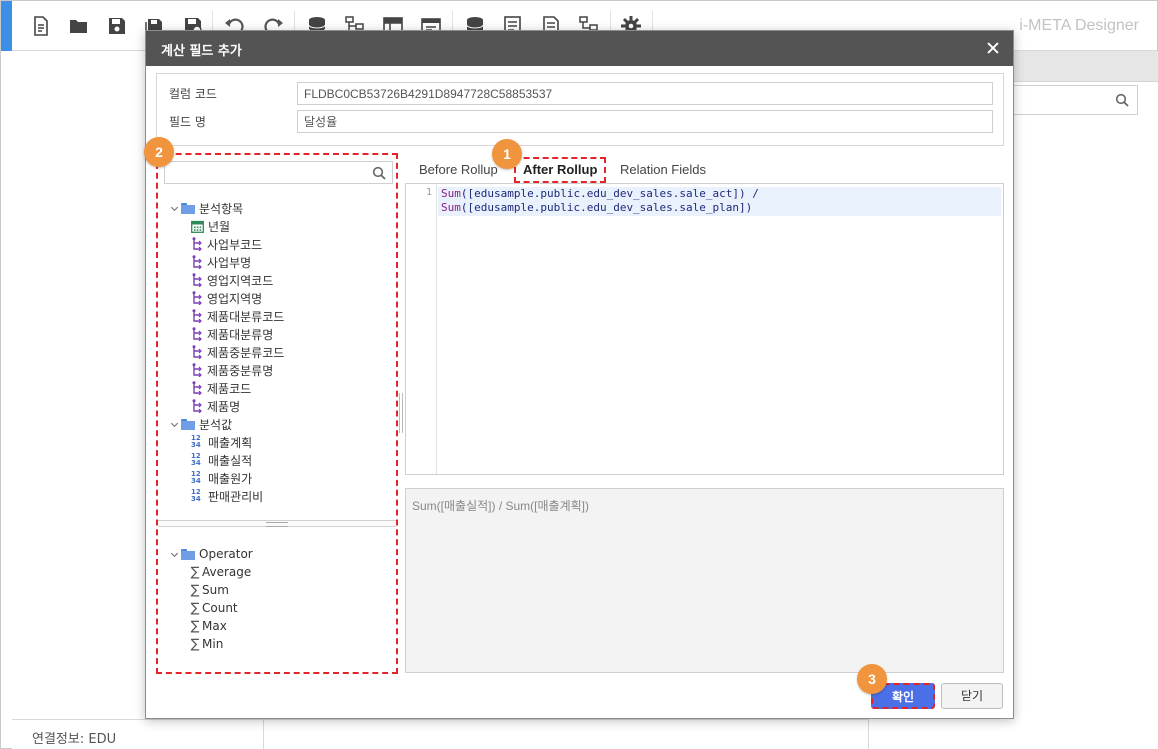  What do you see at coordinates (278, 172) in the screenshot?
I see `tree-search-input` at bounding box center [278, 172].